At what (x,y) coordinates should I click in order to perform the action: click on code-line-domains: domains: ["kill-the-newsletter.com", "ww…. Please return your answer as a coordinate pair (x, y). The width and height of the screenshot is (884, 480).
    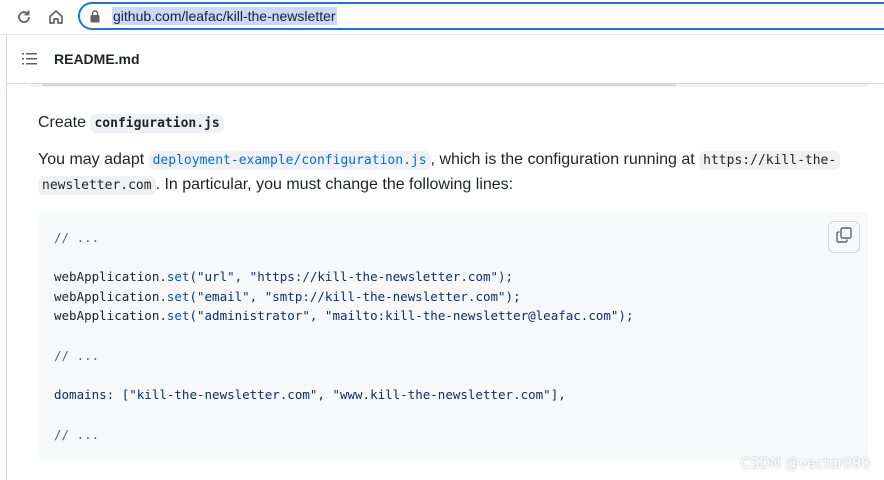
    Looking at the image, I should click on (310, 394).